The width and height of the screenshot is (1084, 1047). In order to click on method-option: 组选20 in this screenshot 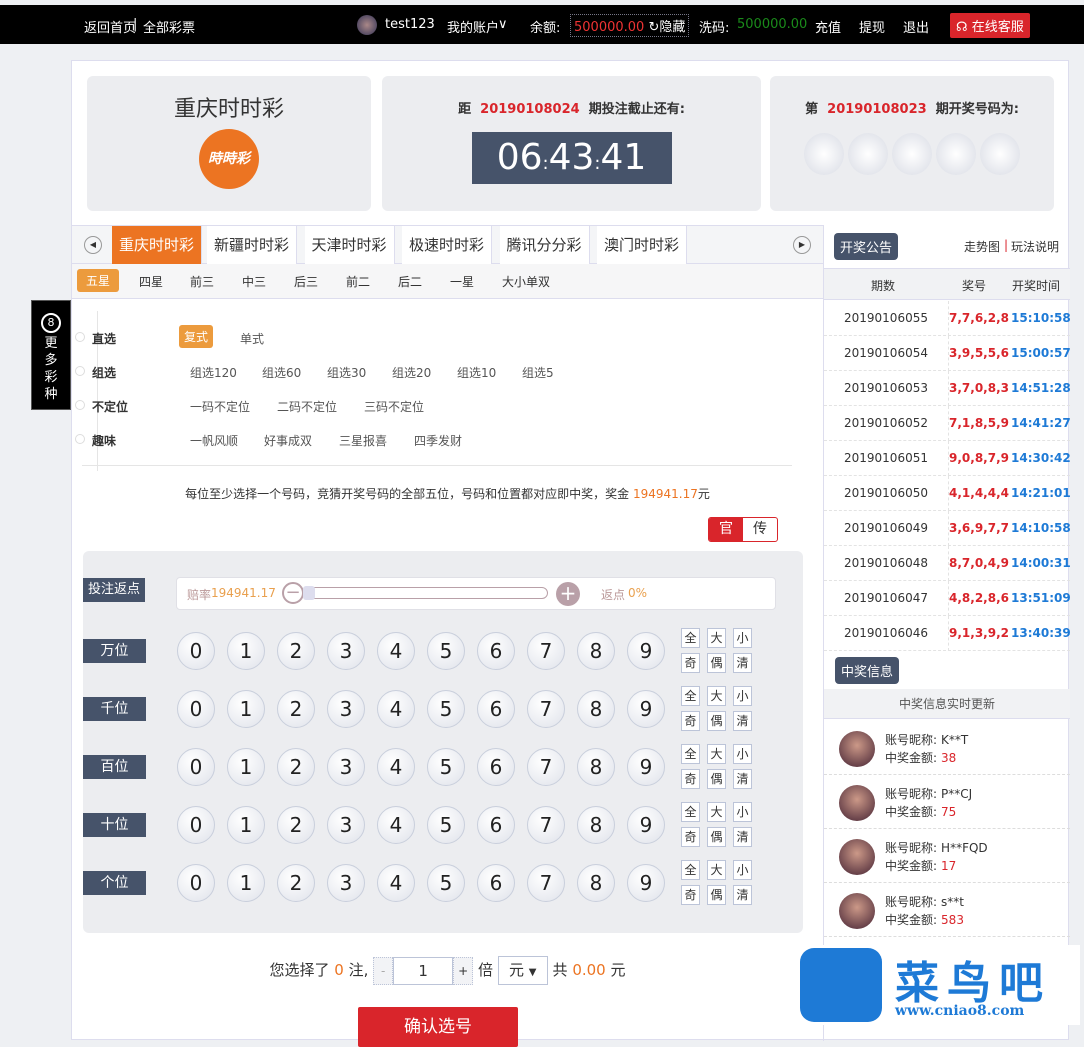, I will do `click(411, 372)`.